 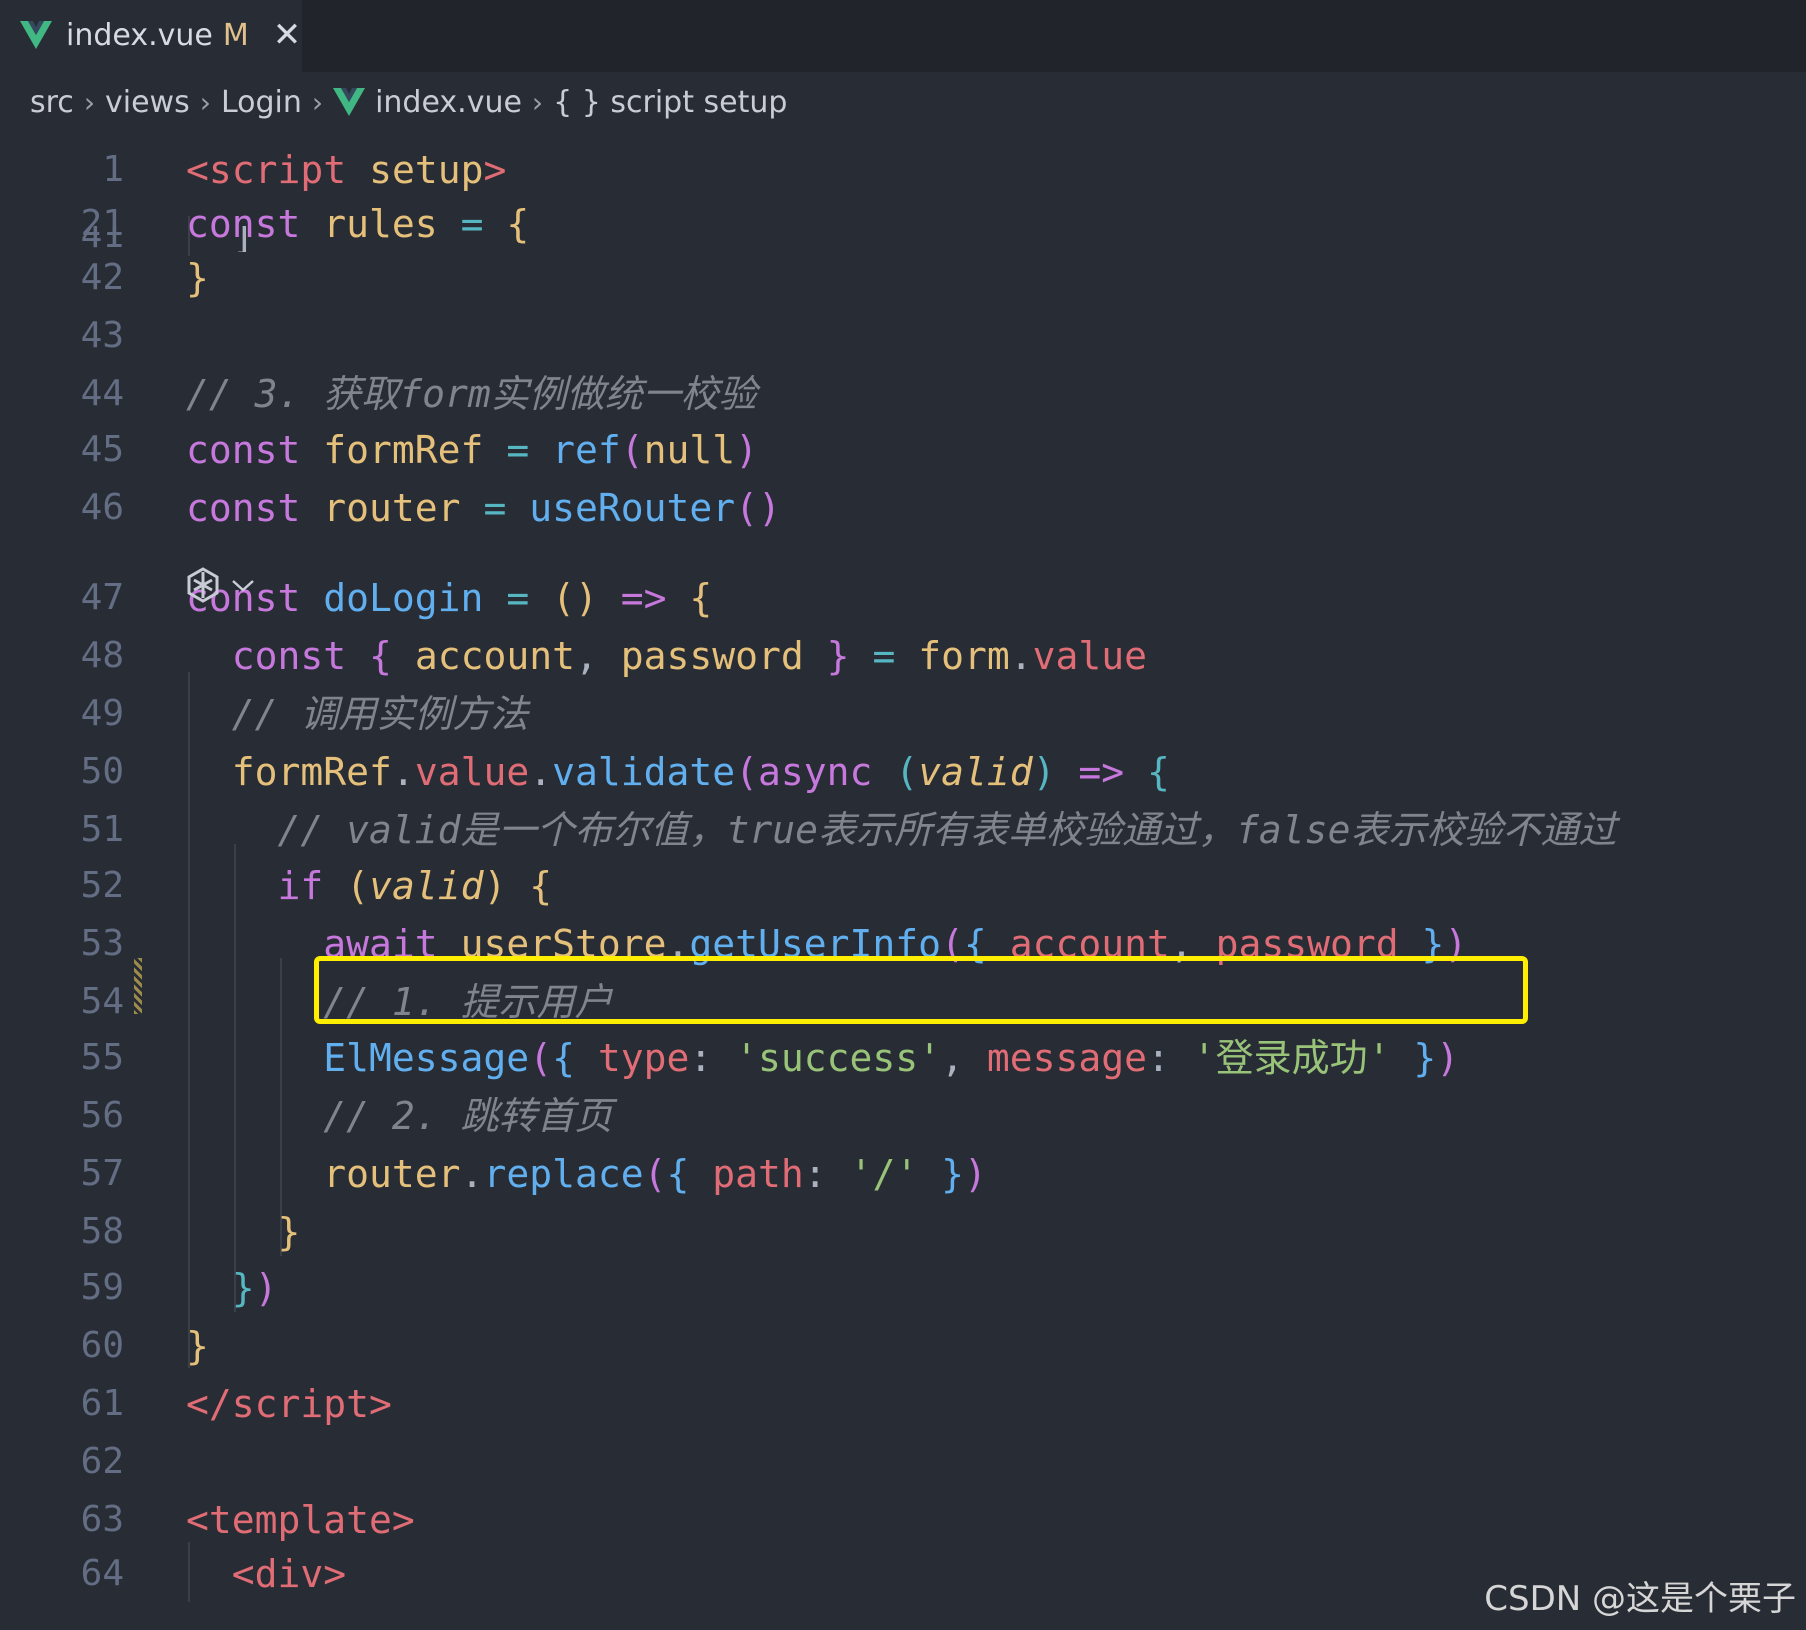 What do you see at coordinates (102, 449) in the screenshot?
I see `line-number: 45` at bounding box center [102, 449].